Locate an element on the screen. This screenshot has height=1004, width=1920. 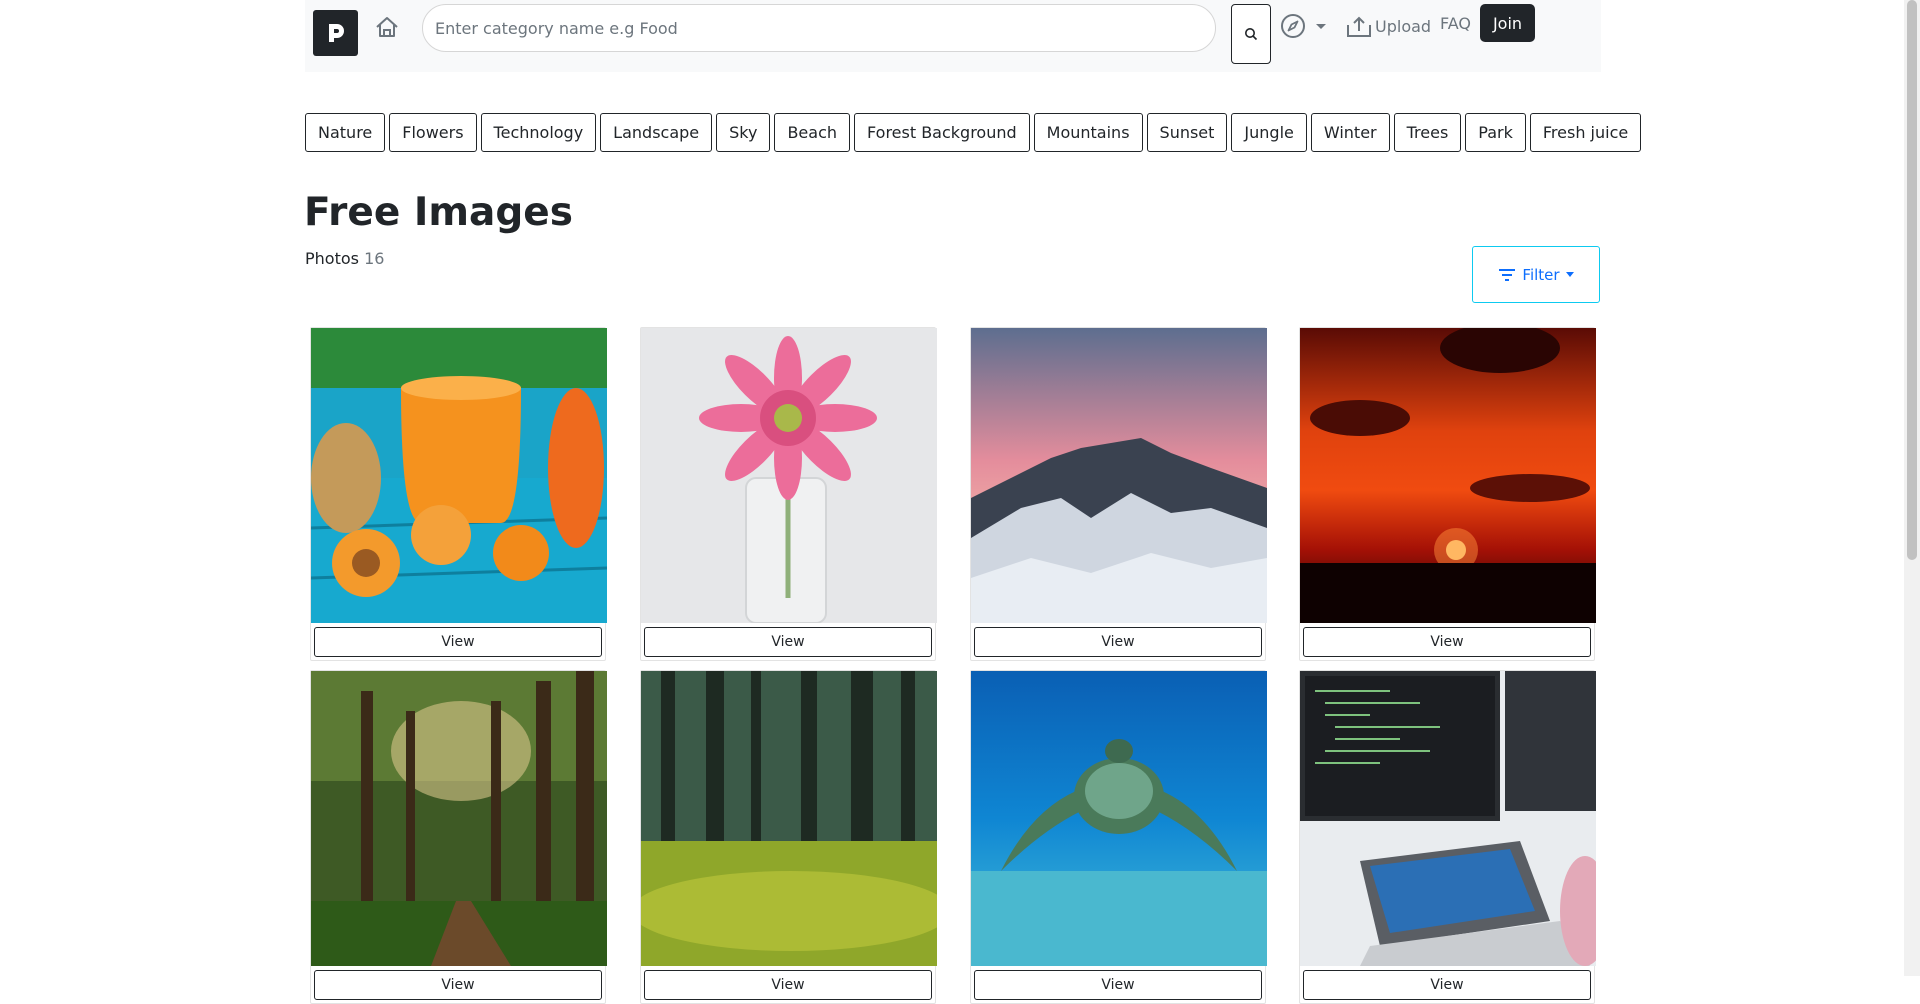
category-fresh-juice: Fresh juice is located at coordinates (1585, 132).